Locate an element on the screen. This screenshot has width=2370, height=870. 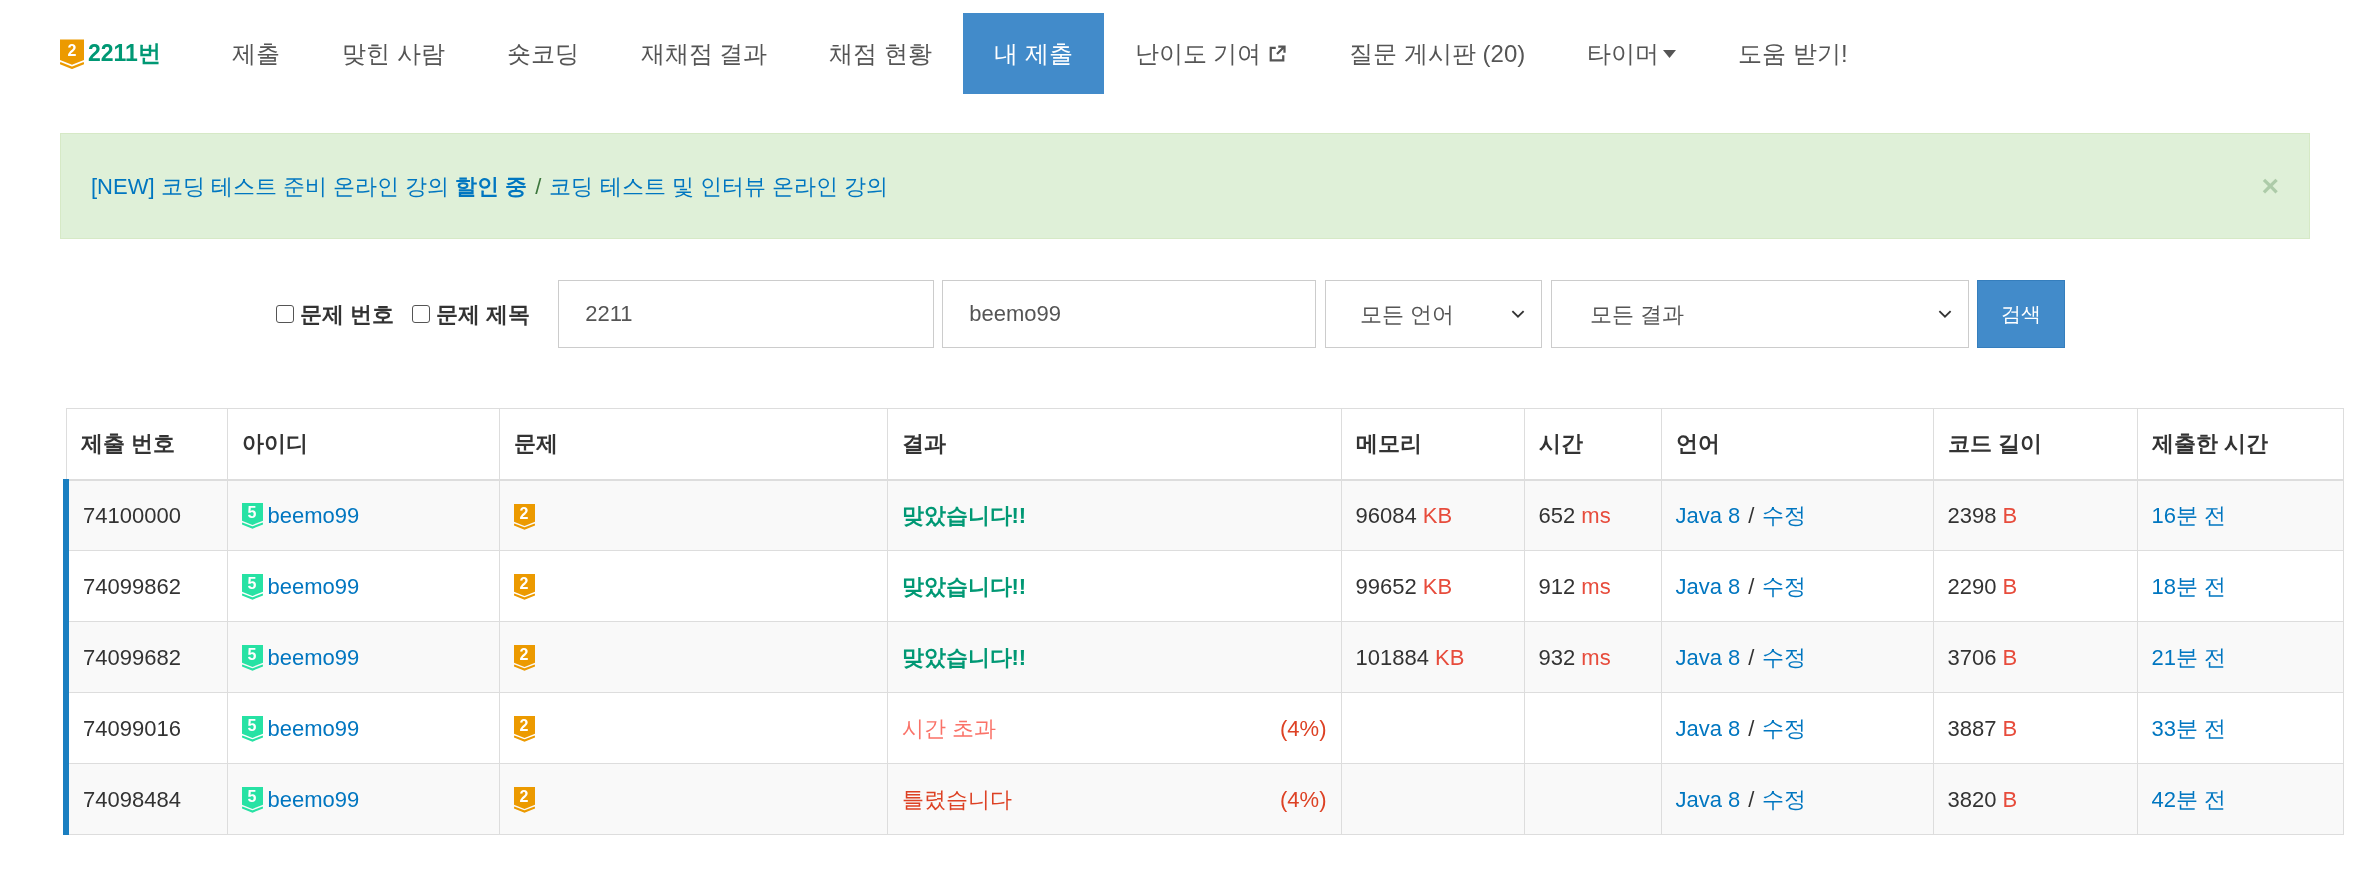
code-length-value: 3887 B is located at coordinates (1982, 728).